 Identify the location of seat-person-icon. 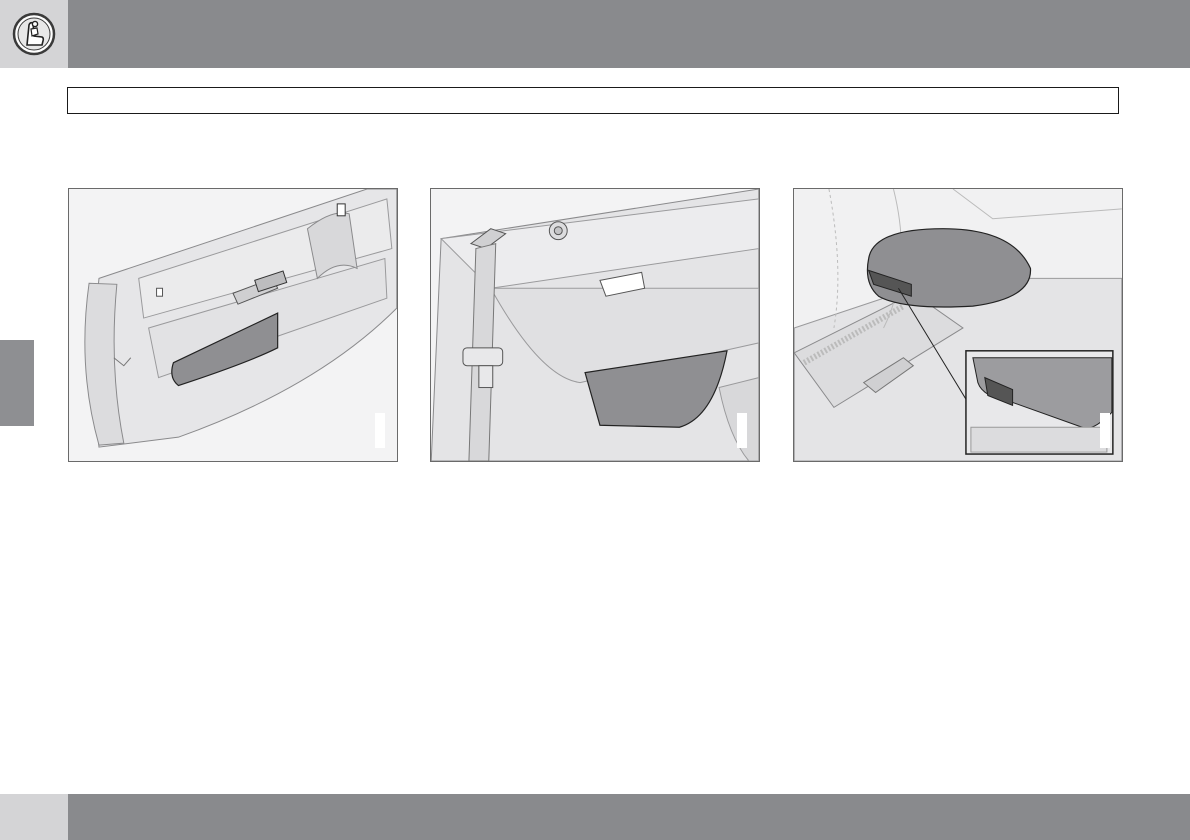
(34, 34).